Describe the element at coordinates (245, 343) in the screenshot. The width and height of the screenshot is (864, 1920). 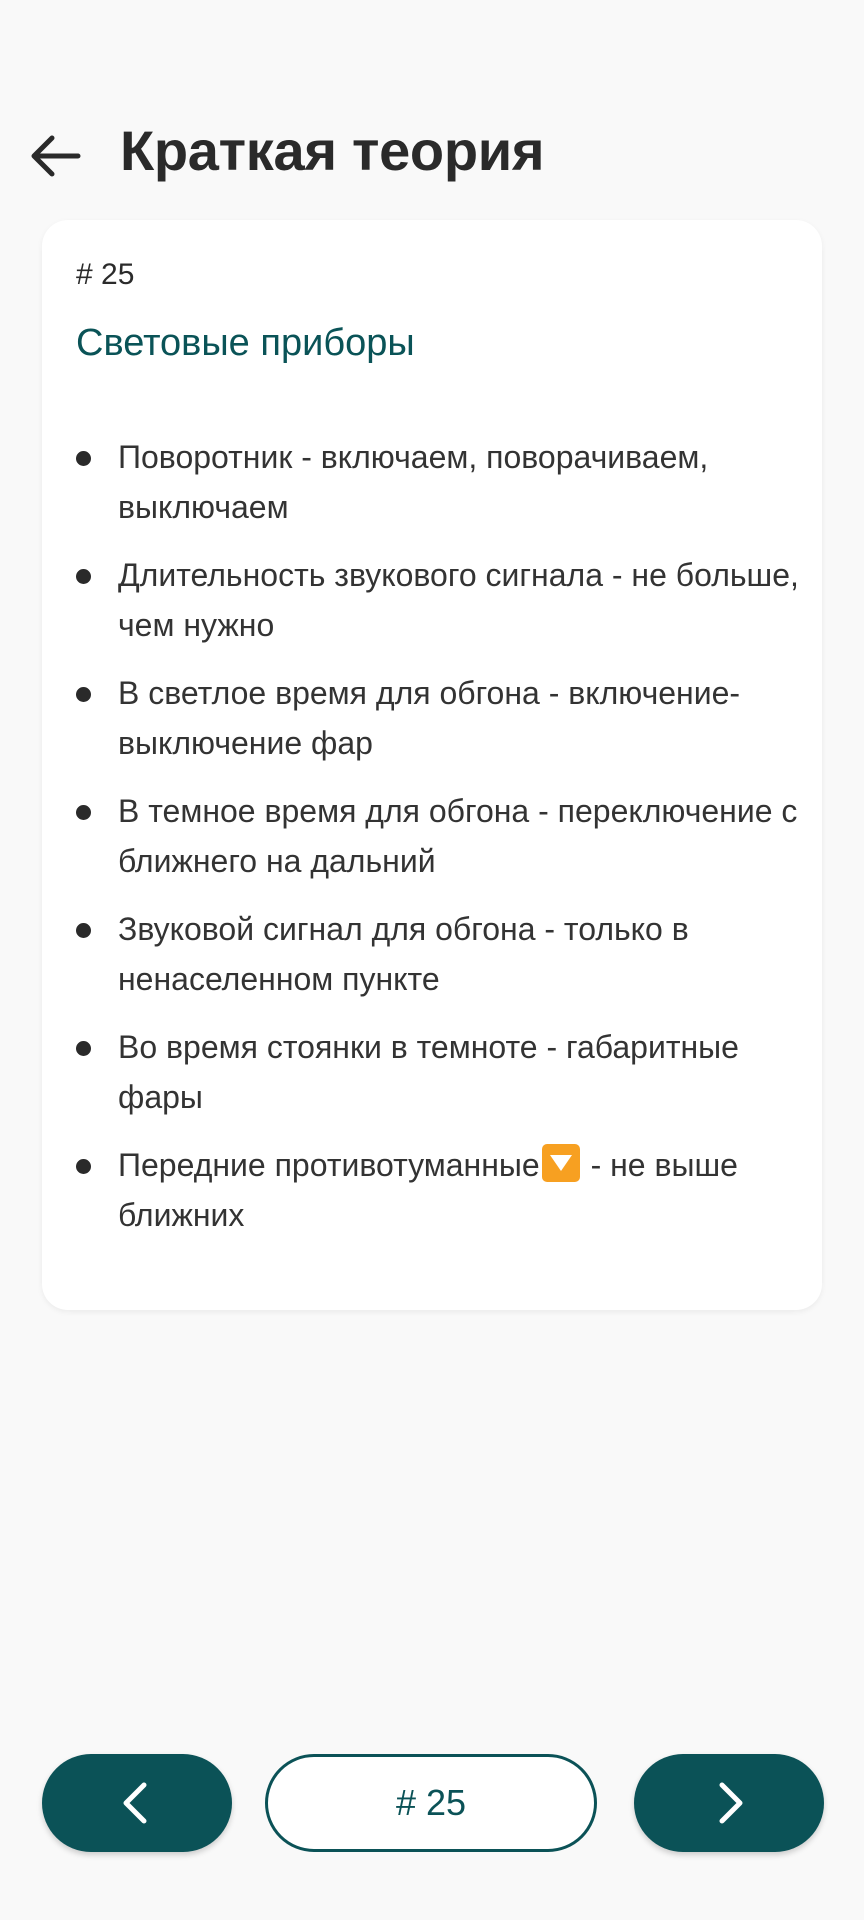
I see `card-title: Световые приборы` at that location.